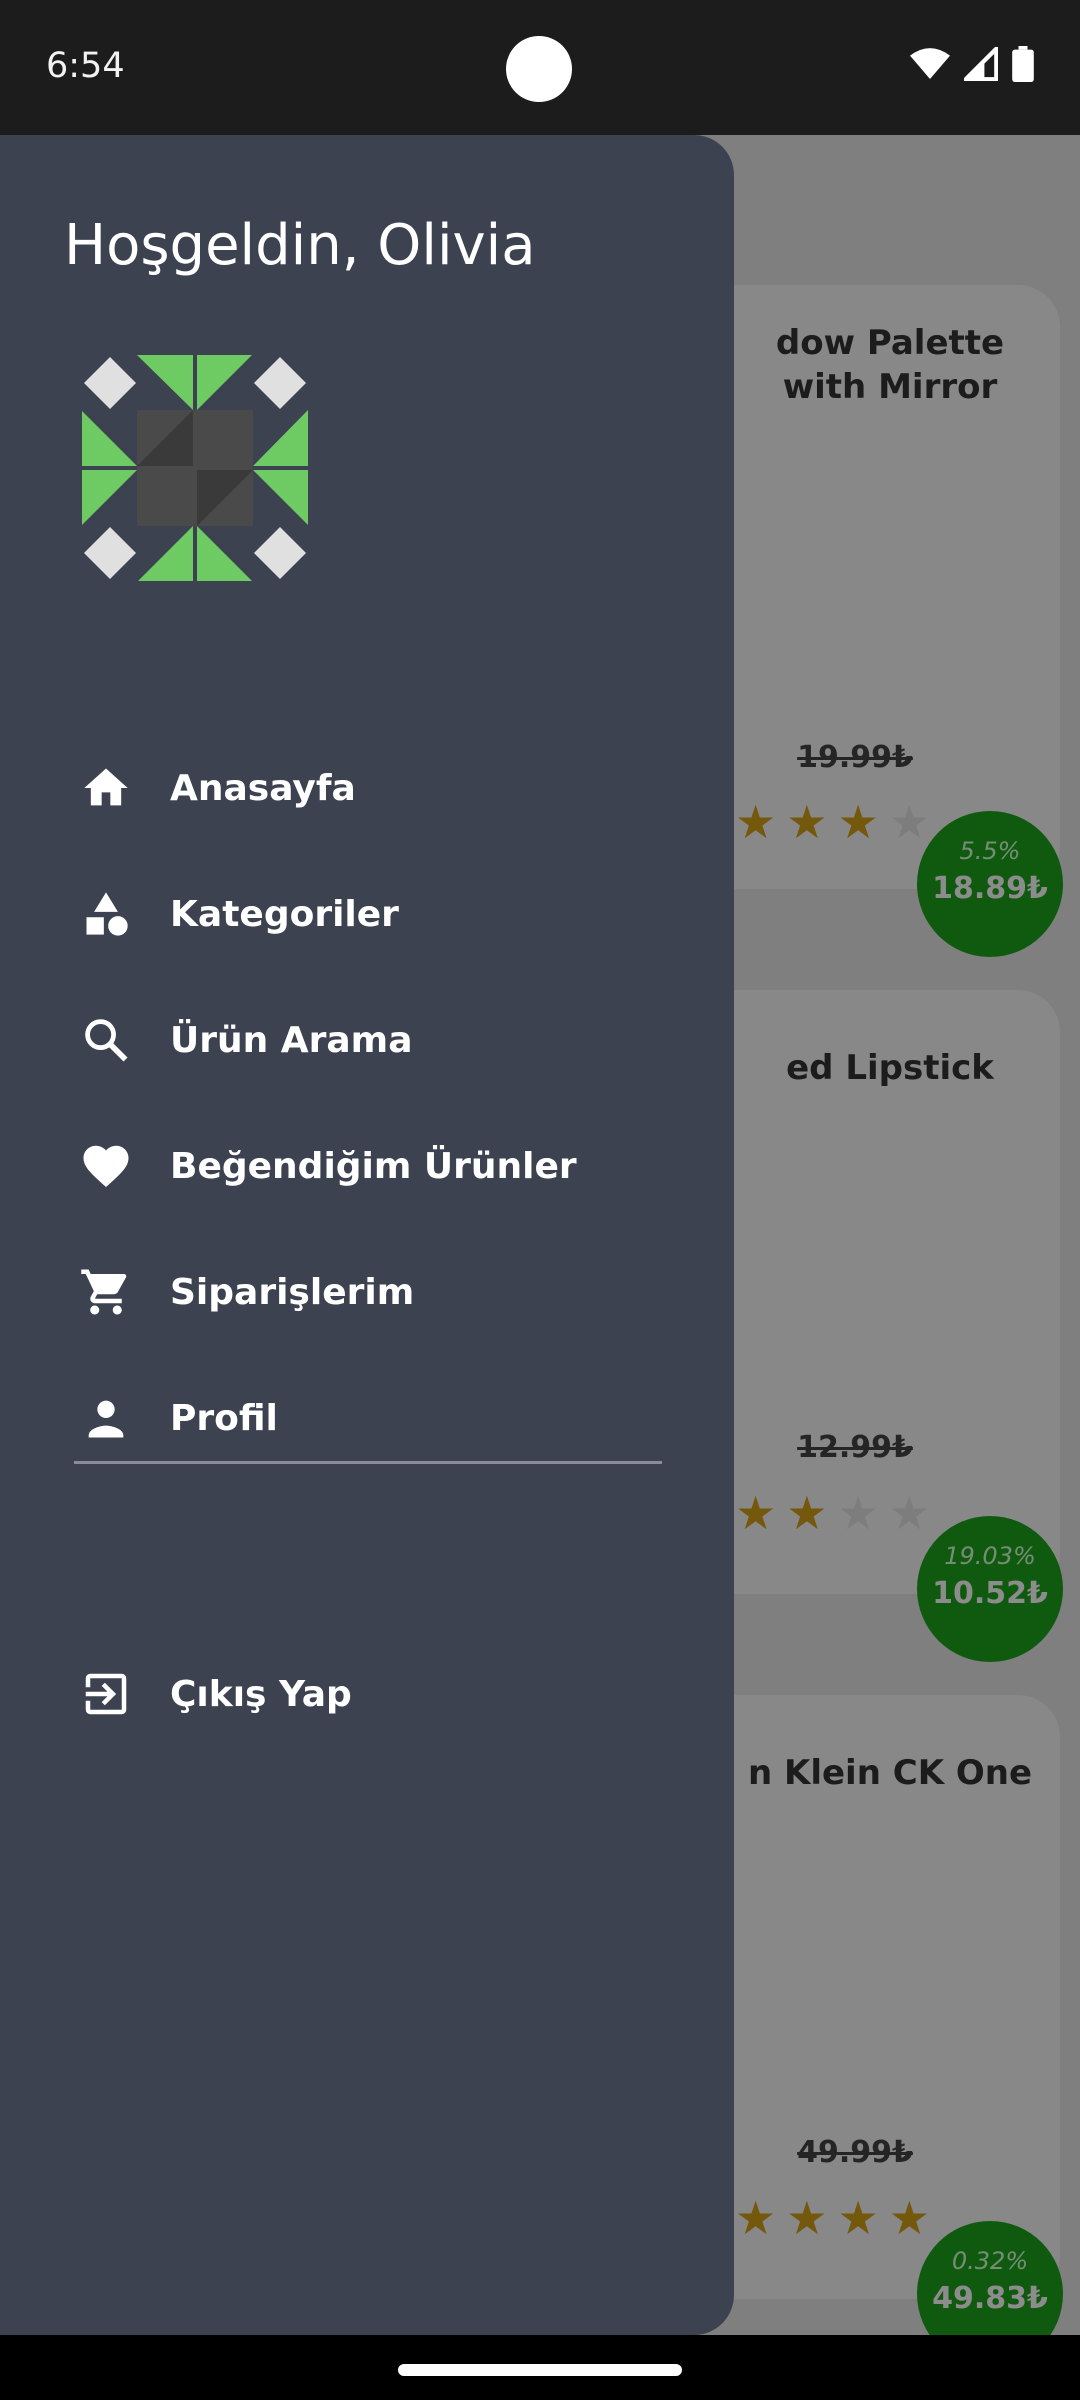 The image size is (1080, 2400). Describe the element at coordinates (106, 788) in the screenshot. I see `home-icon` at that location.